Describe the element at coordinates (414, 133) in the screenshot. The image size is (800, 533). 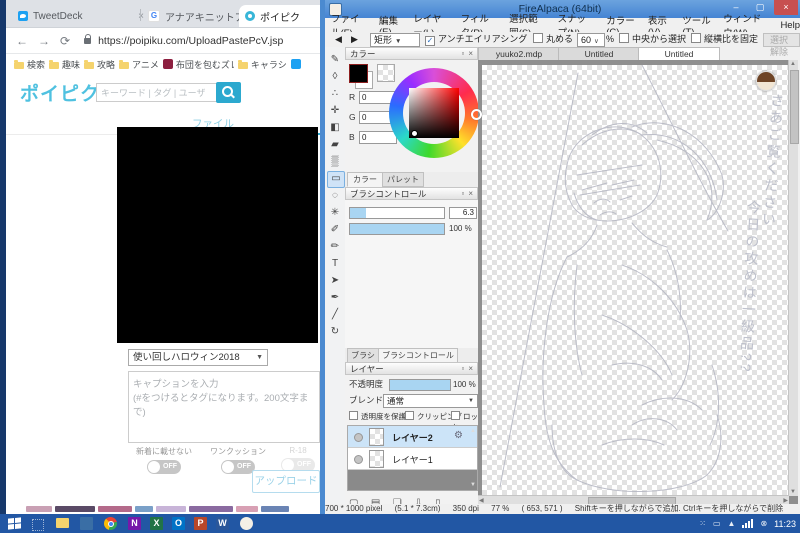
I see `sv-selector-icon` at that location.